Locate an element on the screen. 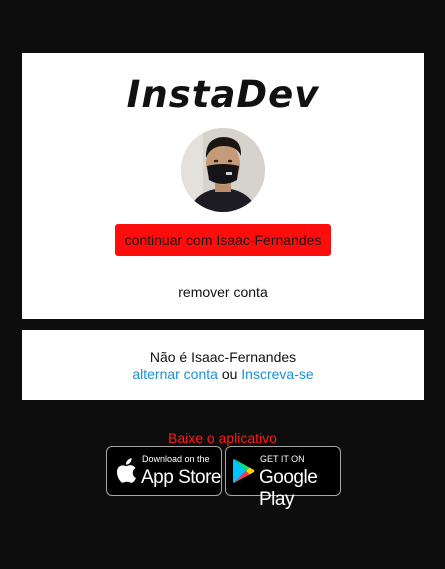  google-play-icon is located at coordinates (244, 471).